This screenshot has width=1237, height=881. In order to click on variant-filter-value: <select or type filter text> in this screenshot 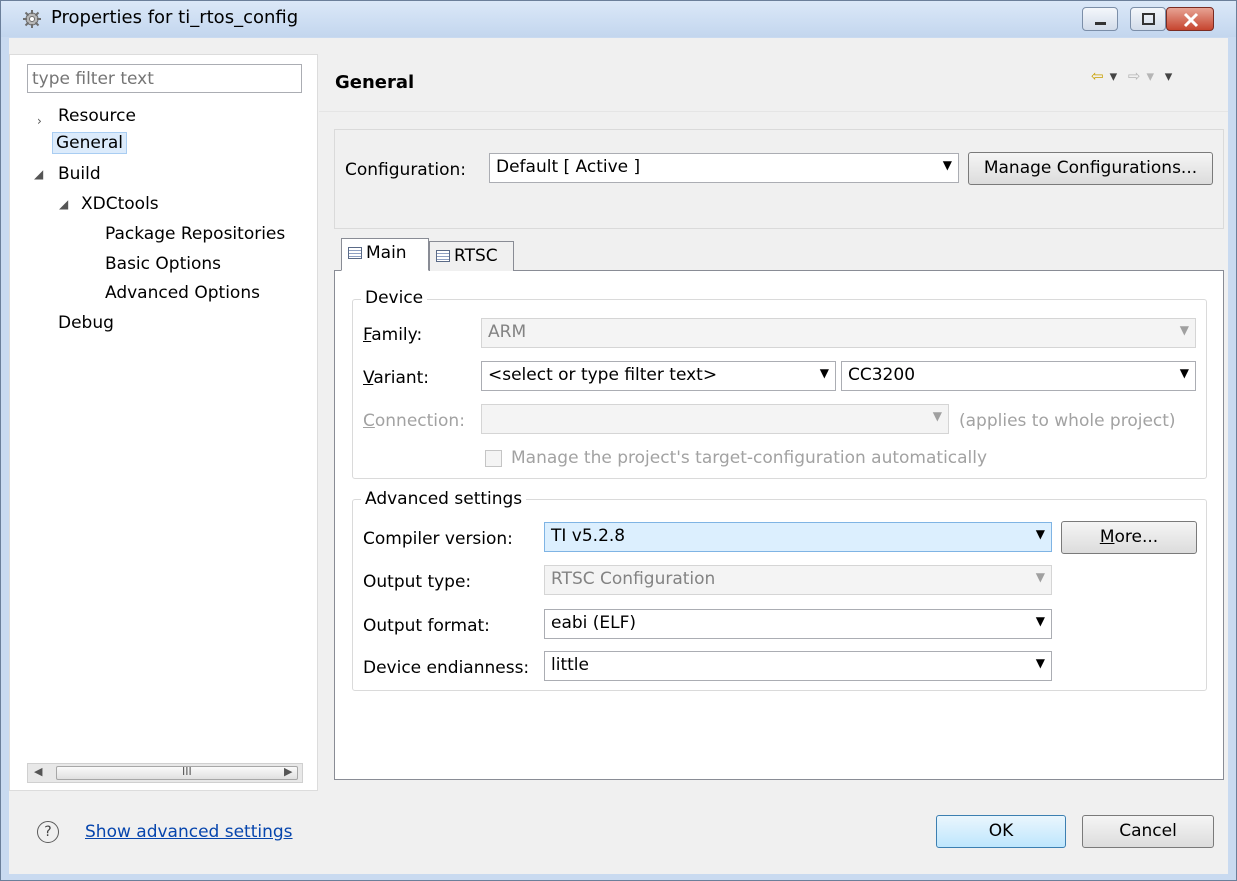, I will do `click(603, 375)`.